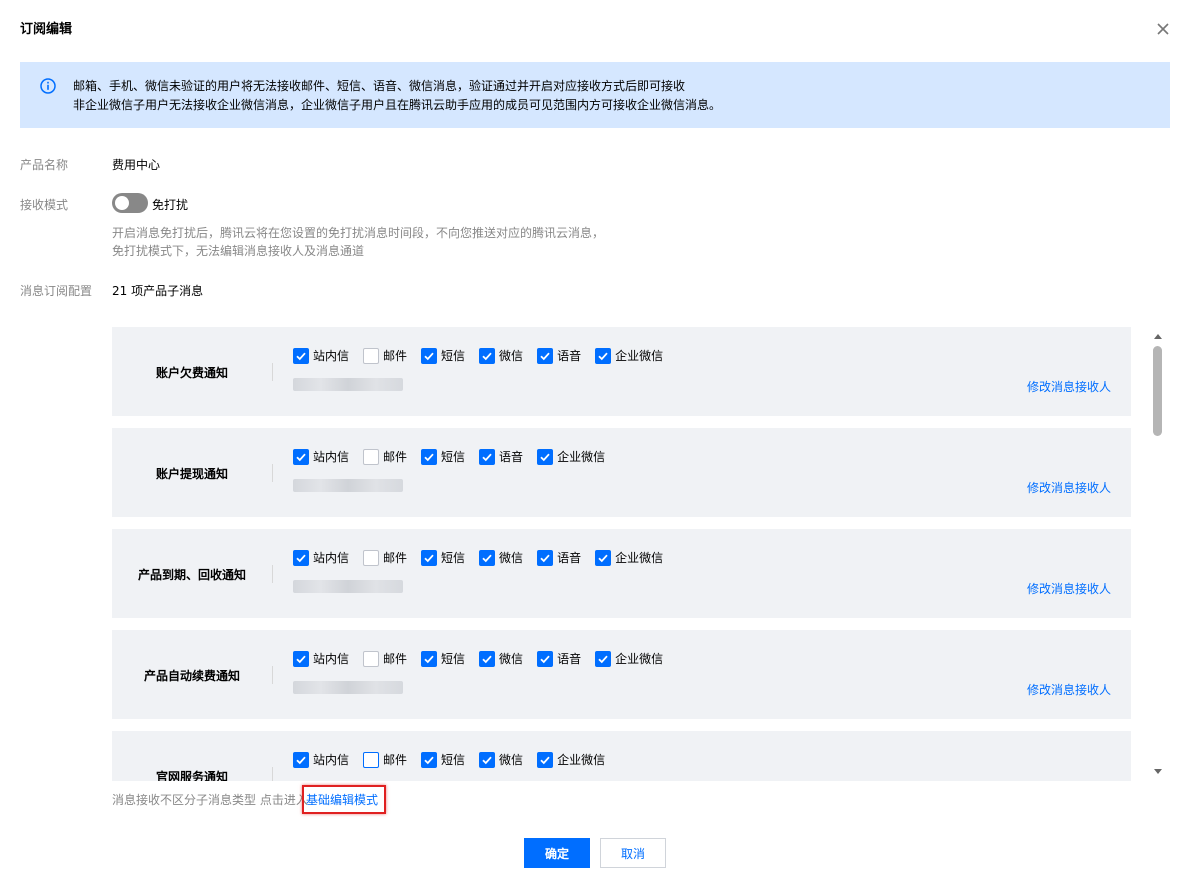 The width and height of the screenshot is (1182, 878). What do you see at coordinates (1157, 391) in the screenshot?
I see `scroll-thumb` at bounding box center [1157, 391].